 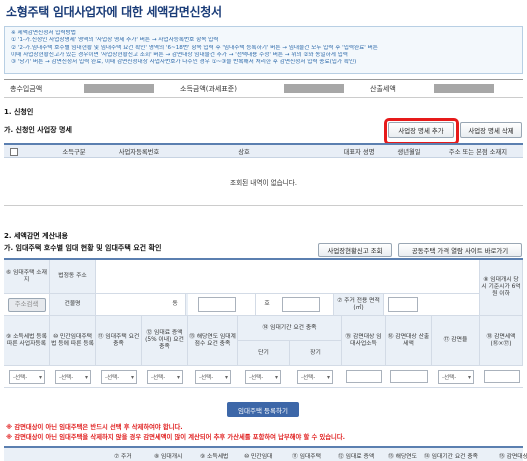 I want to click on select-rental-count: -선택-, so click(x=213, y=377).